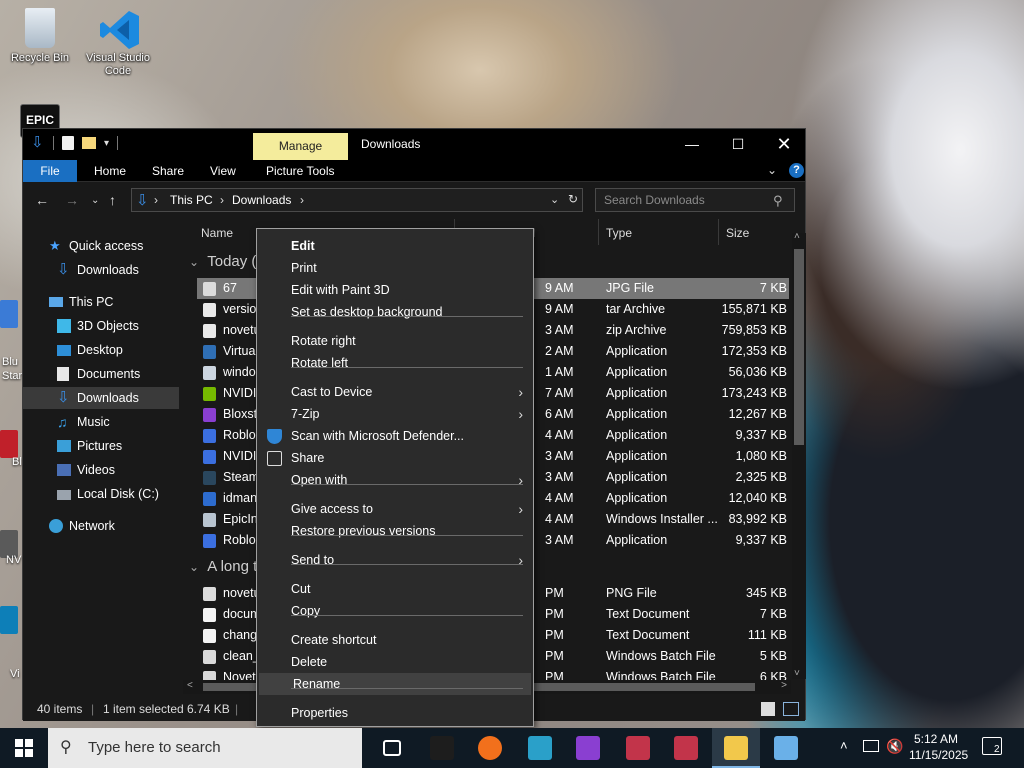 The width and height of the screenshot is (1024, 768). What do you see at coordinates (799, 347) in the screenshot?
I see `scroll-thumb` at bounding box center [799, 347].